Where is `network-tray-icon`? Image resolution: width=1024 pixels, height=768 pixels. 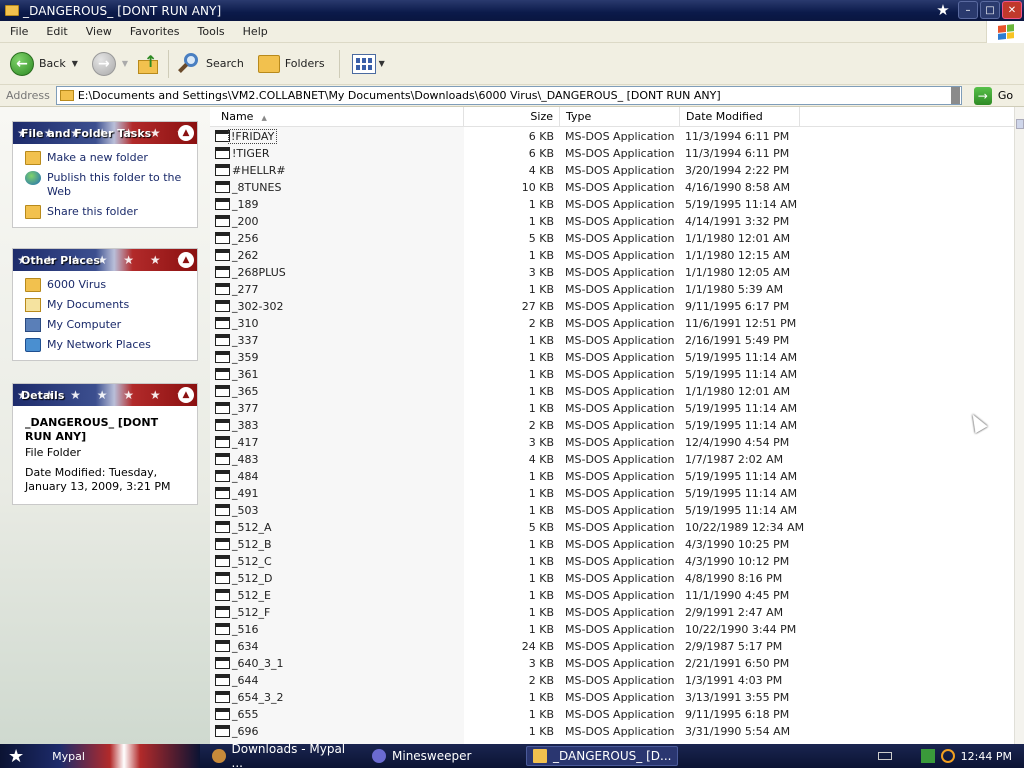
network-tray-icon is located at coordinates (927, 756).